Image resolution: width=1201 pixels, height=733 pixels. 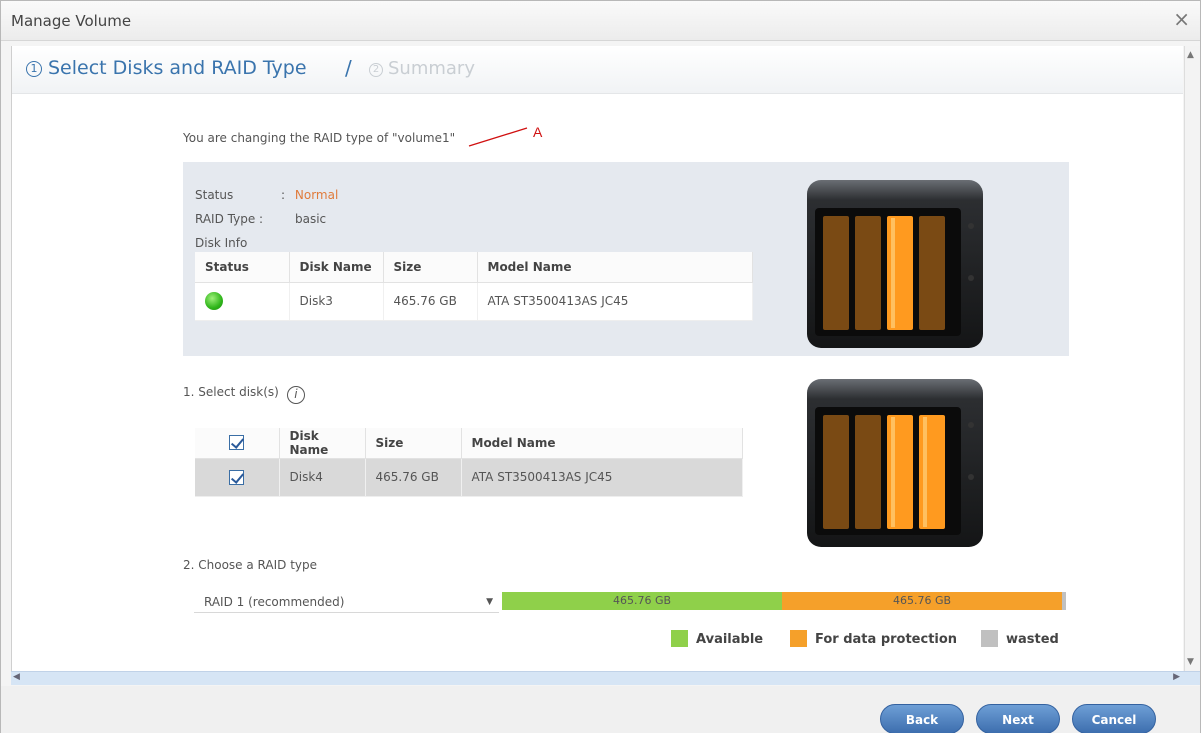 I want to click on raid-type-value: basic, so click(x=311, y=219).